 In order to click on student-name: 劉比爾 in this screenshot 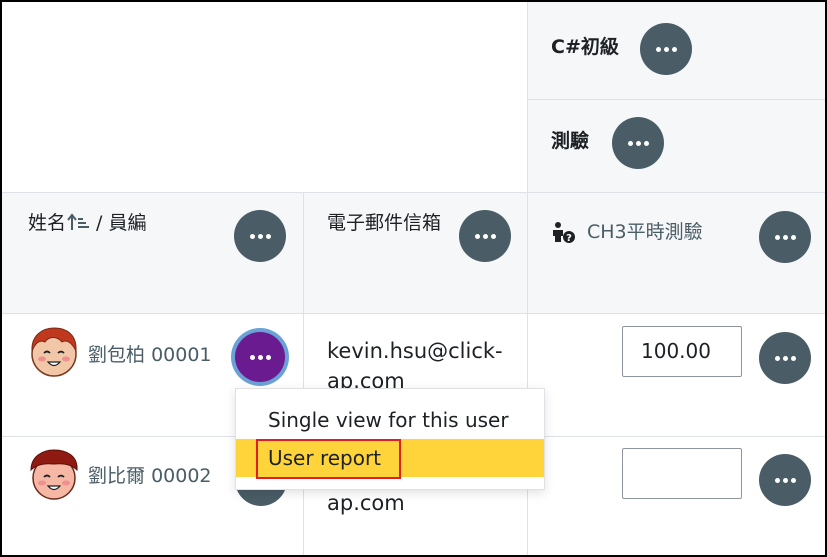, I will do `click(116, 476)`.